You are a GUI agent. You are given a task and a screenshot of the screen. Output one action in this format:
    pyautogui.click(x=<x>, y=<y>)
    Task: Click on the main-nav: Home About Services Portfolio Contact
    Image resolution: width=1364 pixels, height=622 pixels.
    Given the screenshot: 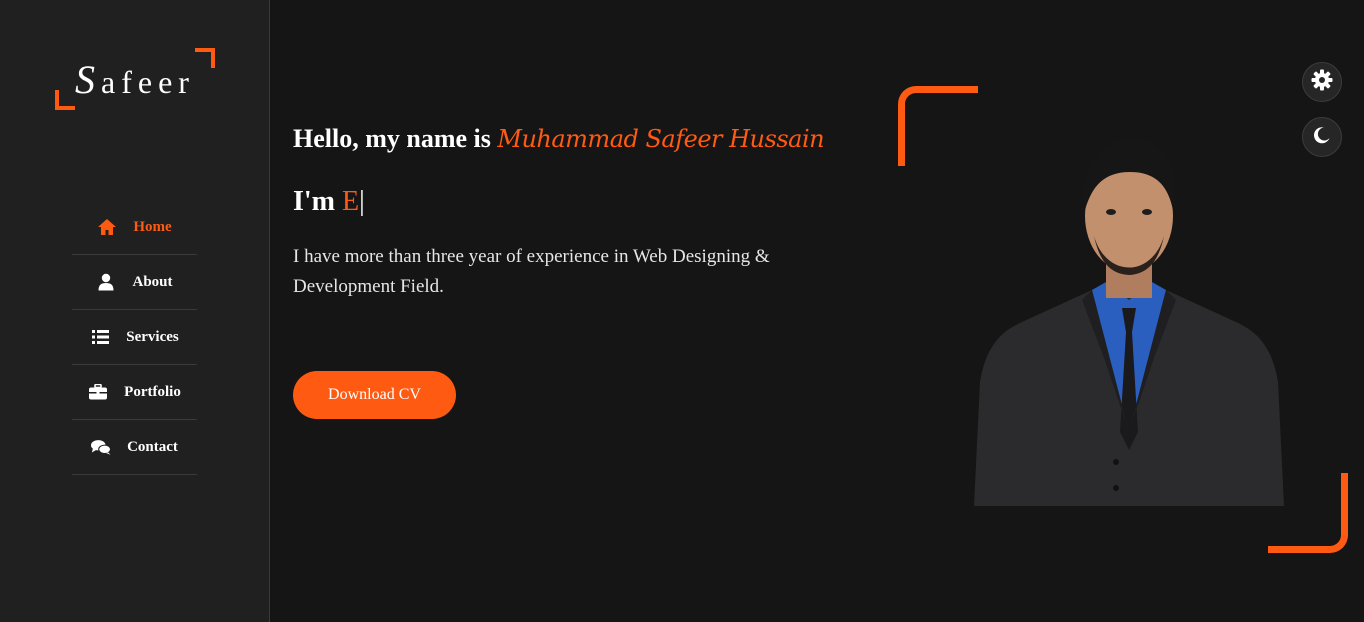 What is the action you would take?
    pyautogui.click(x=134, y=337)
    